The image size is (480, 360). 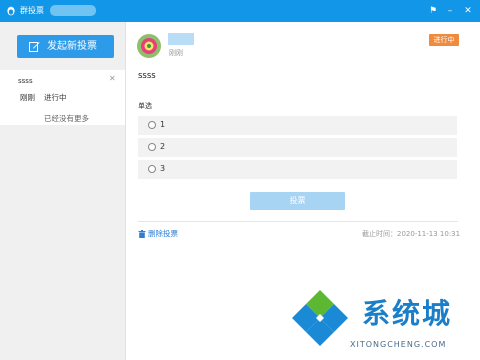 I want to click on poll-list-item-name: ssss, so click(x=25, y=81).